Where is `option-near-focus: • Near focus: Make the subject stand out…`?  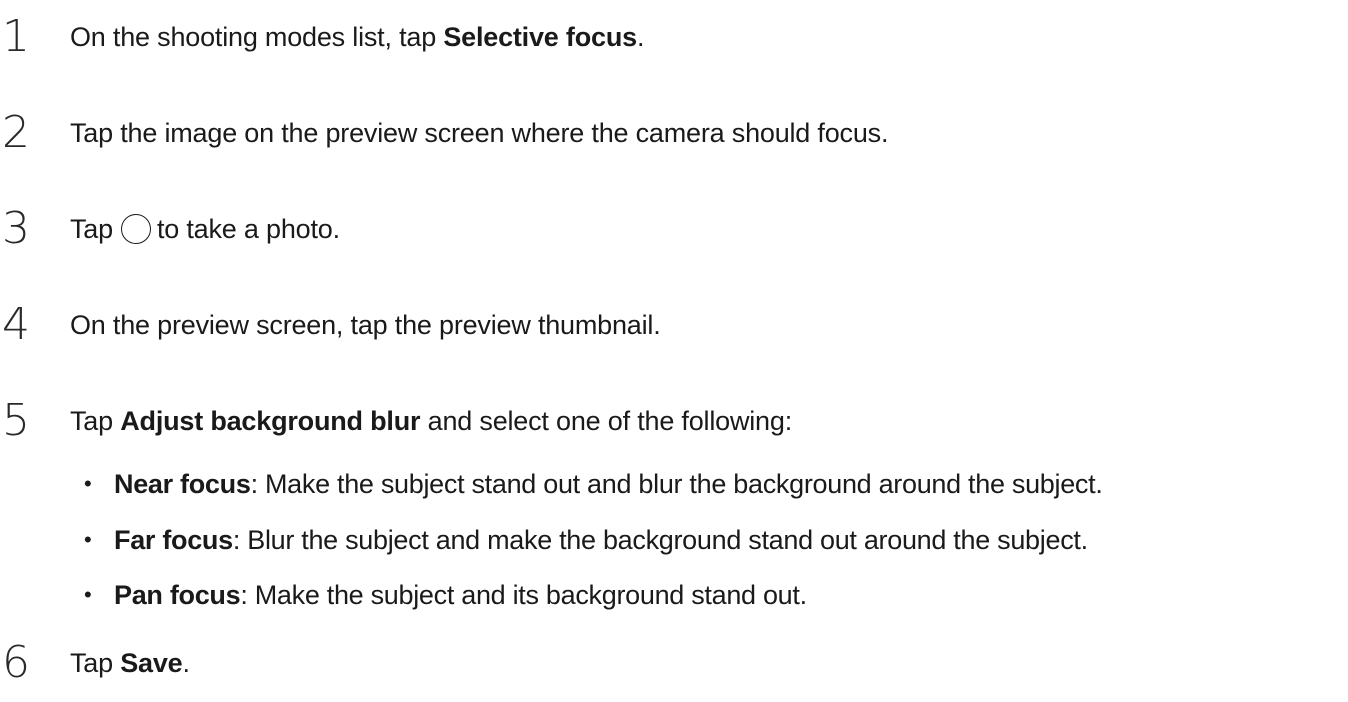
option-near-focus: • Near focus: Make the subject stand out… is located at coordinates (674, 484).